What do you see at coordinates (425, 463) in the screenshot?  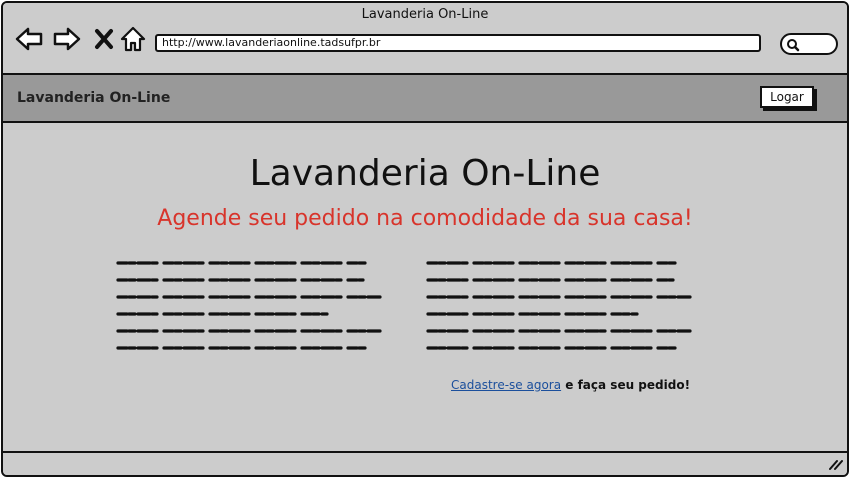 I see `status-bar` at bounding box center [425, 463].